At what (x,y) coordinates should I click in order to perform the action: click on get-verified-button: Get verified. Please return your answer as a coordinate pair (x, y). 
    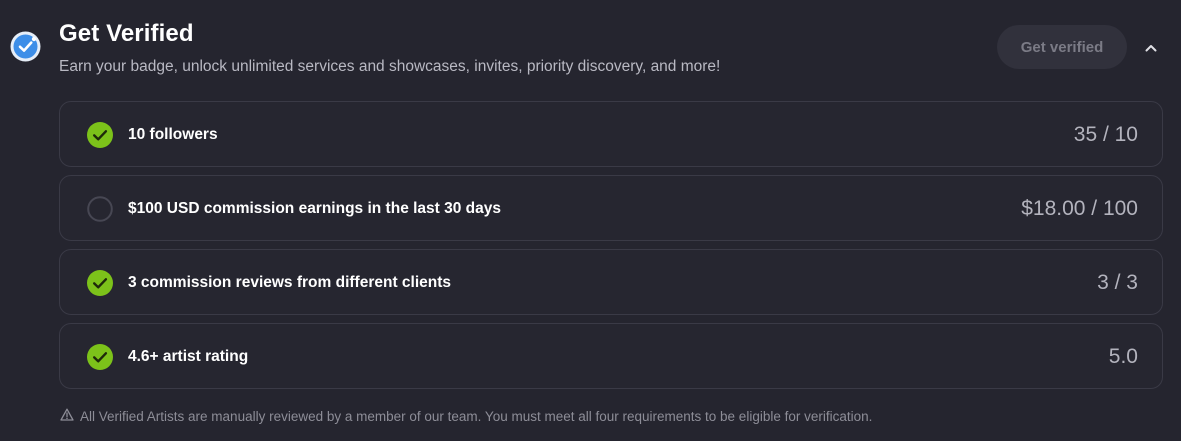
    Looking at the image, I should click on (1062, 47).